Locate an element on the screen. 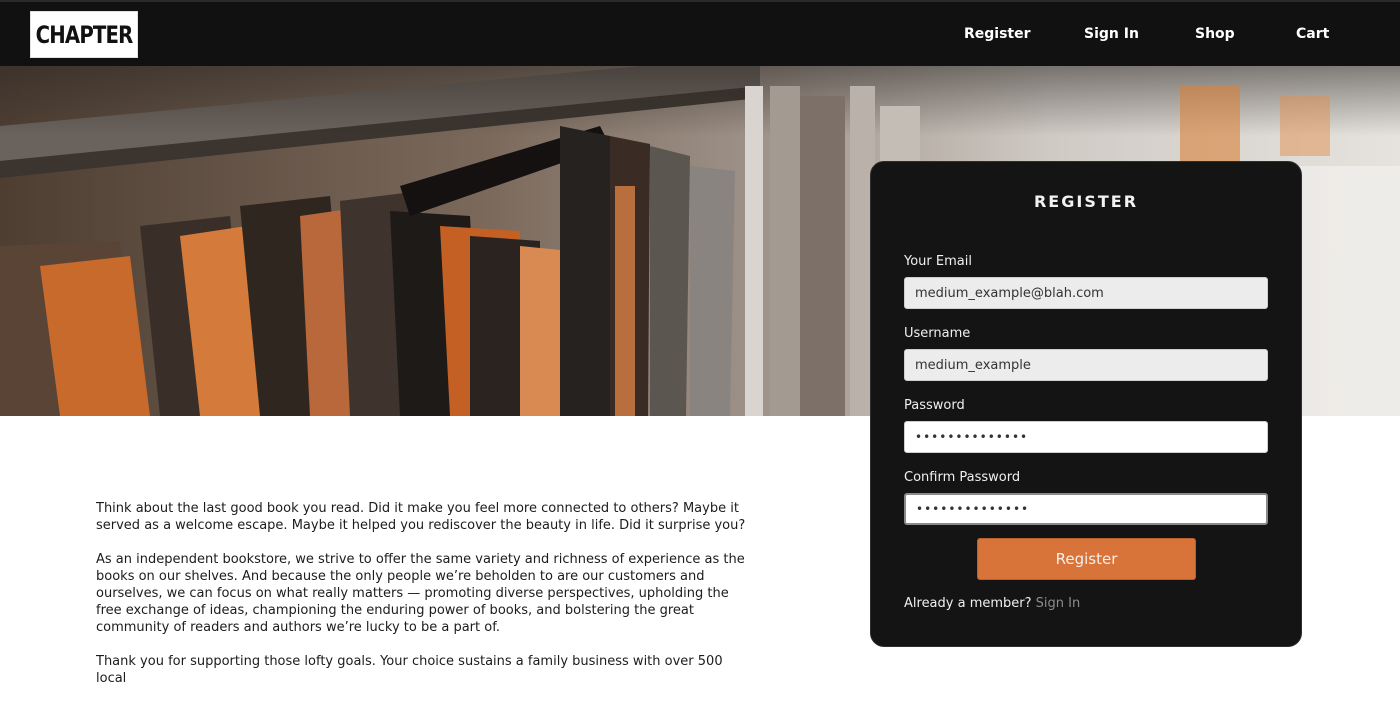 This screenshot has width=1400, height=704. nav-register-link: Register is located at coordinates (997, 34).